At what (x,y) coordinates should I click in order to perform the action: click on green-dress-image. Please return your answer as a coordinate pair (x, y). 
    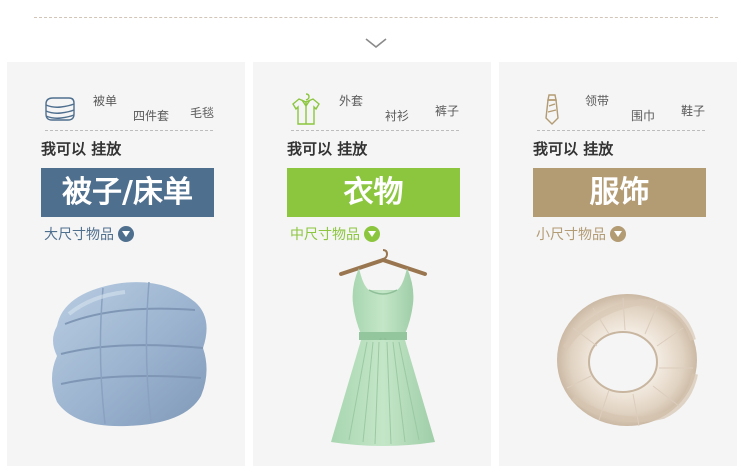
    Looking at the image, I should click on (383, 347).